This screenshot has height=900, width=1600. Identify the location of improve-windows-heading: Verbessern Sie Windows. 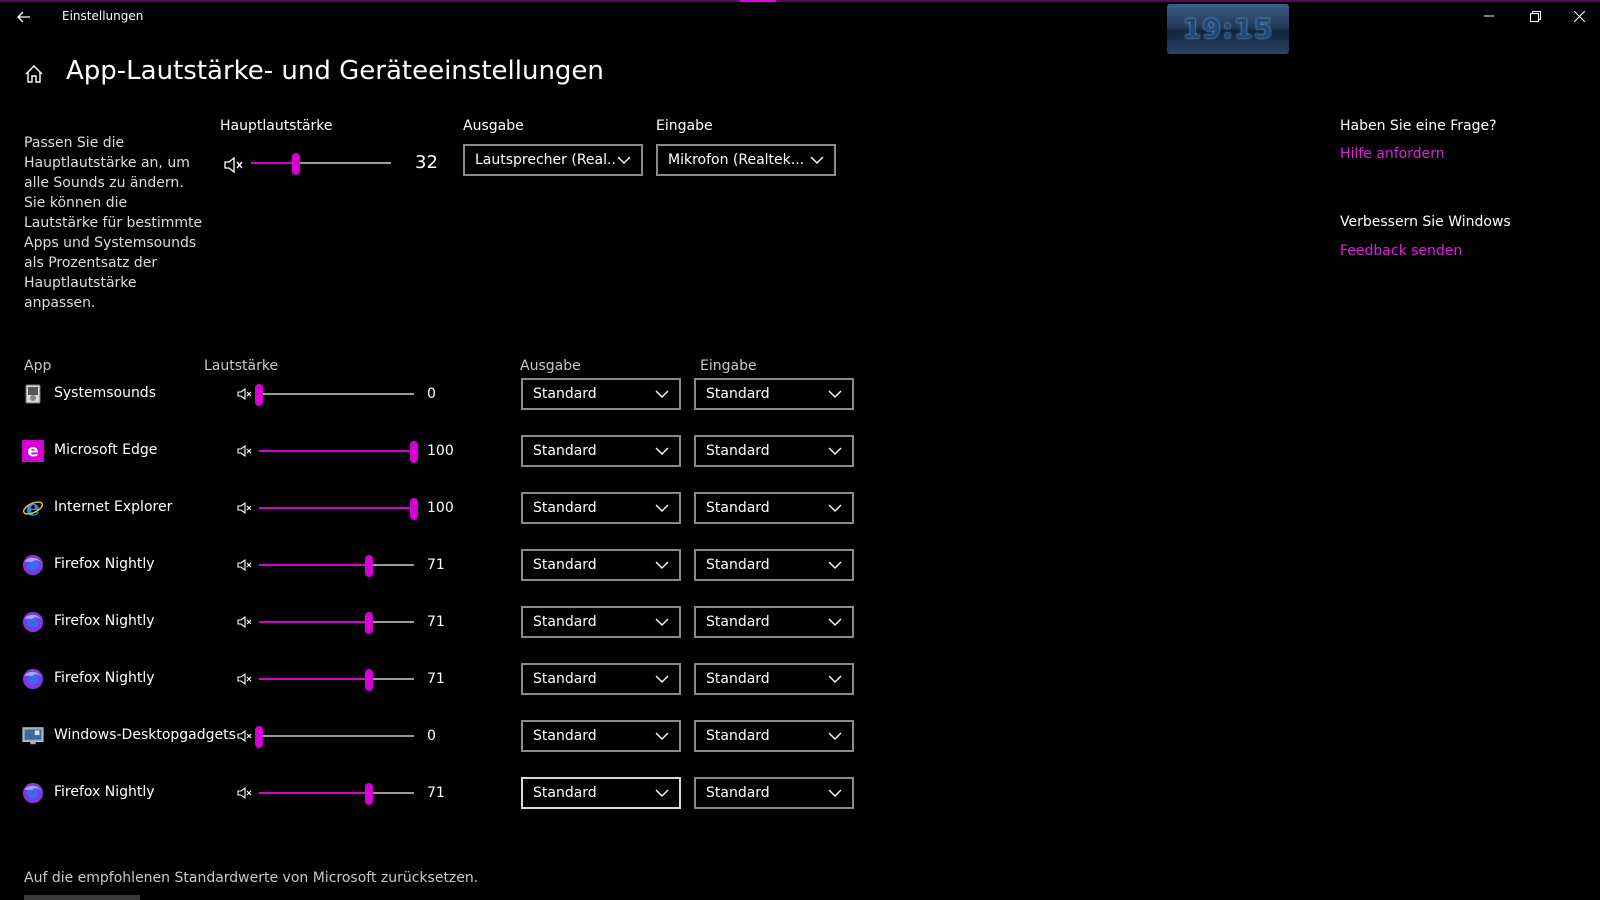
(1425, 222).